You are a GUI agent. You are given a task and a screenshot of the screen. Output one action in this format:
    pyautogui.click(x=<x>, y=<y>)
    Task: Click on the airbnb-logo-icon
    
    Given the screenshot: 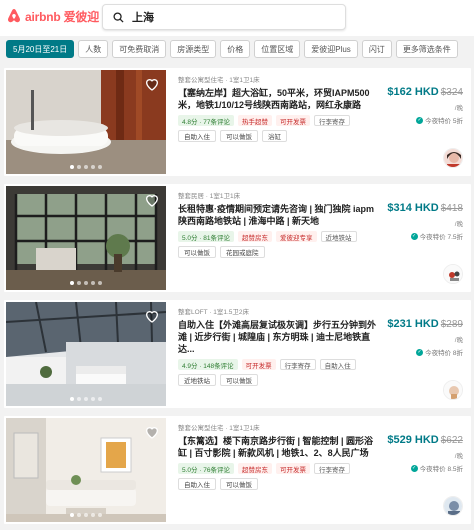 What is the action you would take?
    pyautogui.click(x=14, y=16)
    